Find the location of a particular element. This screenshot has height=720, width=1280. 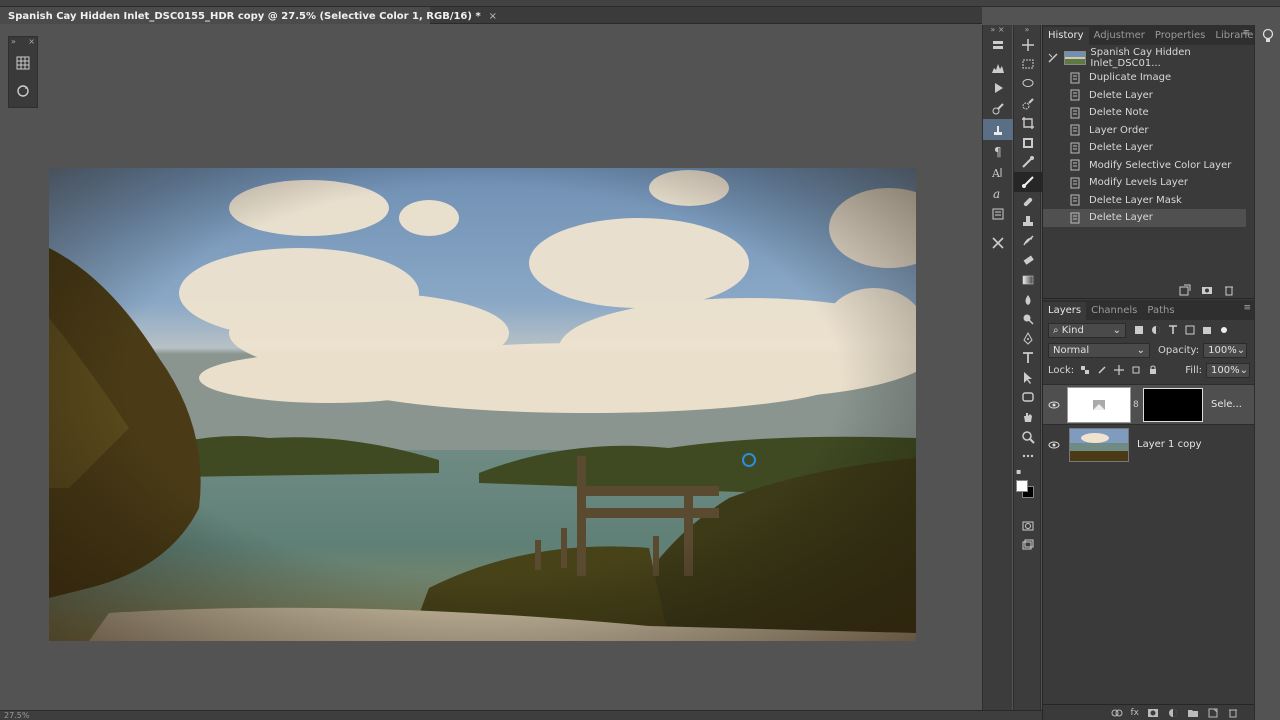

zoom-readout: 27.5% is located at coordinates (16, 715).